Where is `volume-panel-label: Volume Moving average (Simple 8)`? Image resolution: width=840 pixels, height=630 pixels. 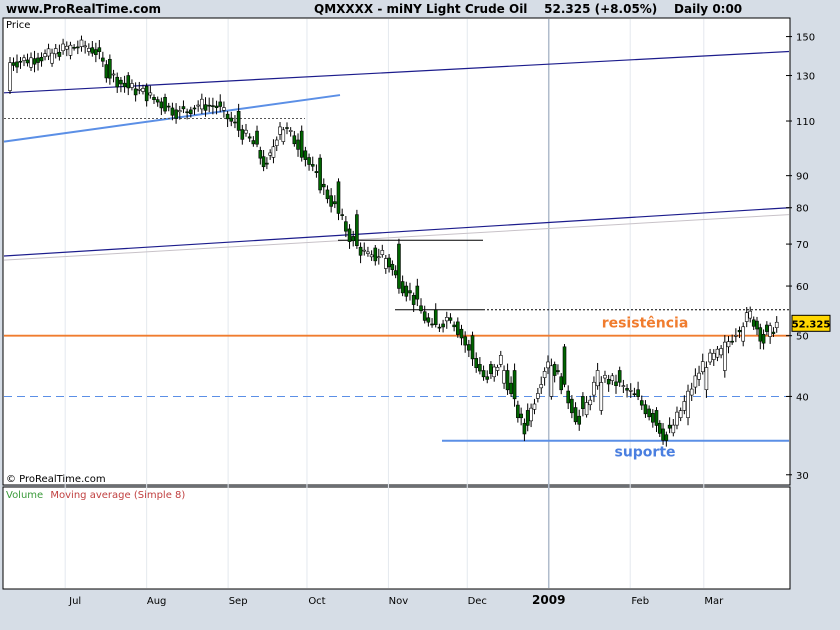 volume-panel-label: Volume Moving average (Simple 8) is located at coordinates (95, 495).